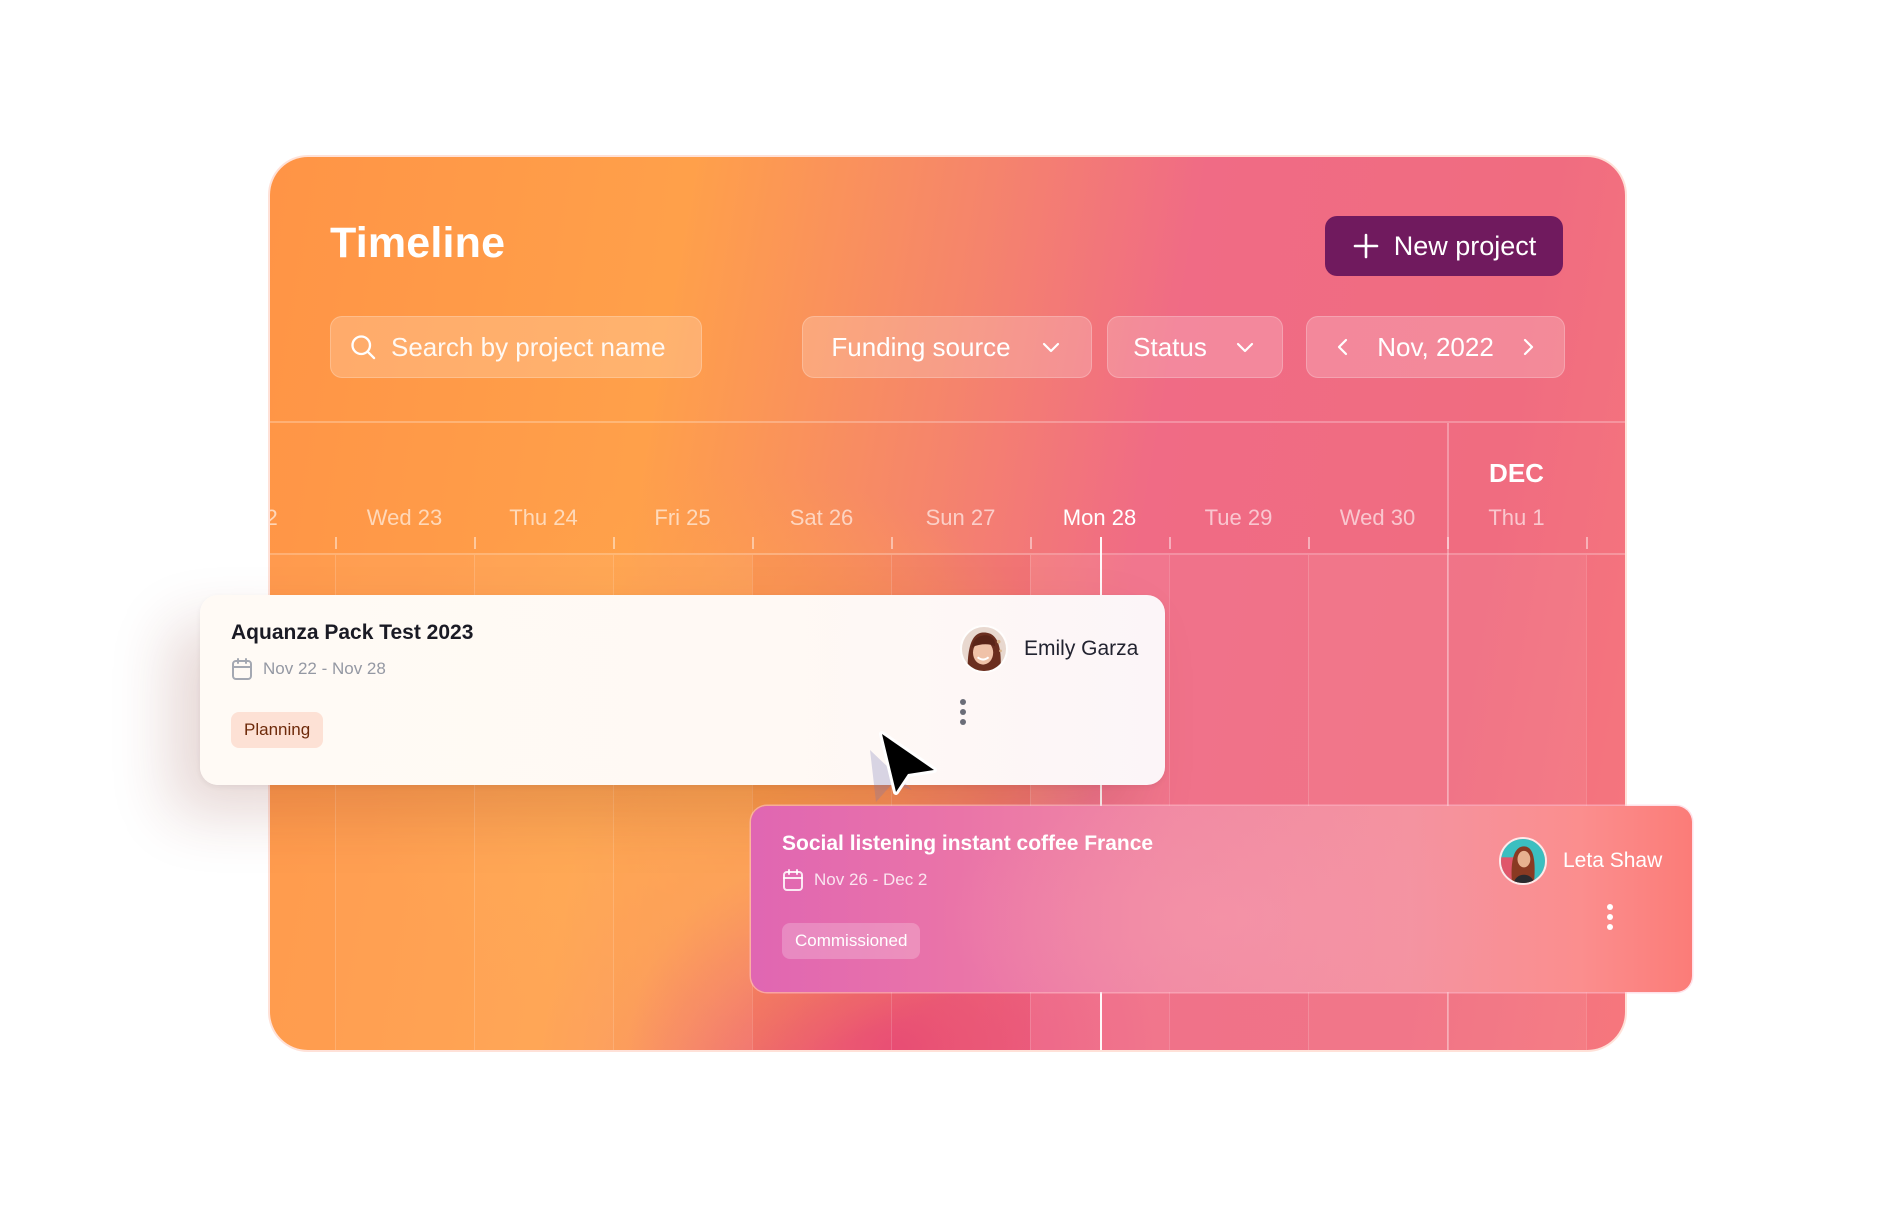 This screenshot has width=1892, height=1208. I want to click on status-dropdown: Status, so click(1195, 347).